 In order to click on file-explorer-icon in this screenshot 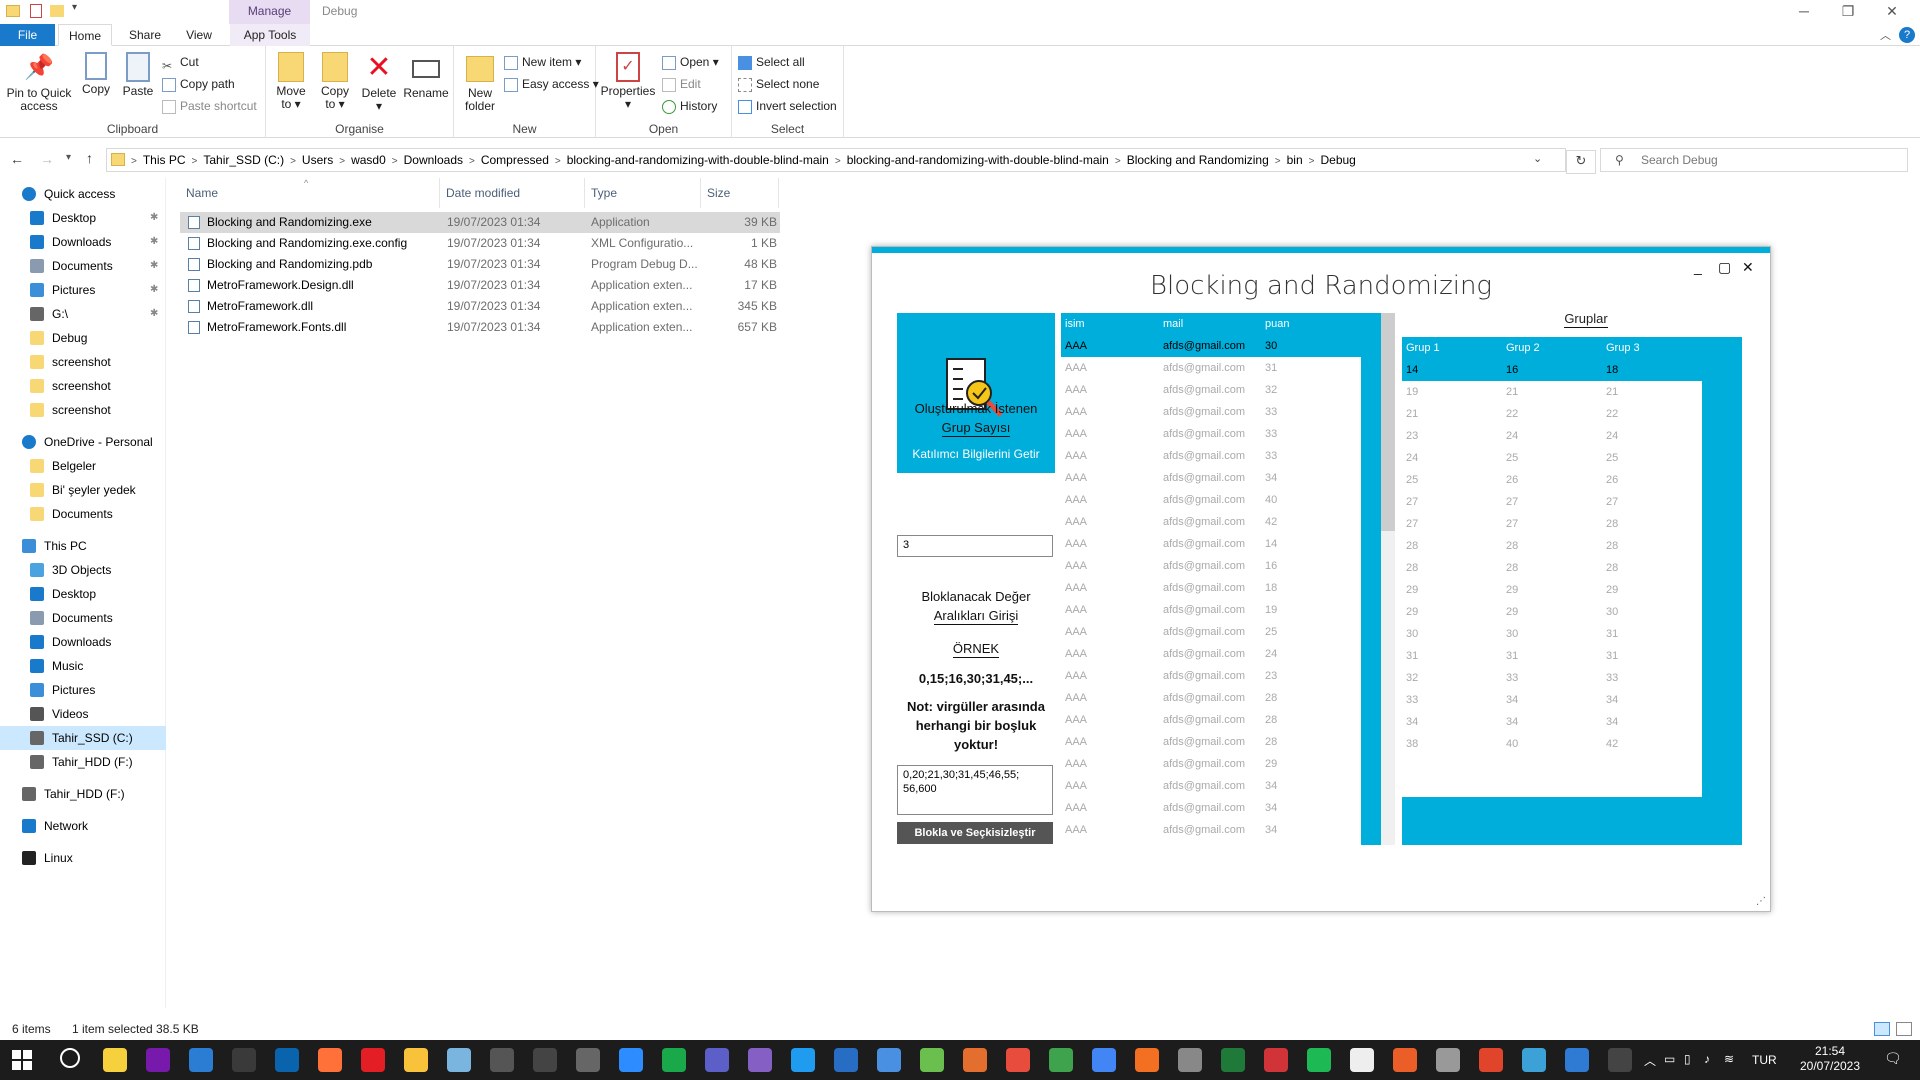, I will do `click(416, 1060)`.